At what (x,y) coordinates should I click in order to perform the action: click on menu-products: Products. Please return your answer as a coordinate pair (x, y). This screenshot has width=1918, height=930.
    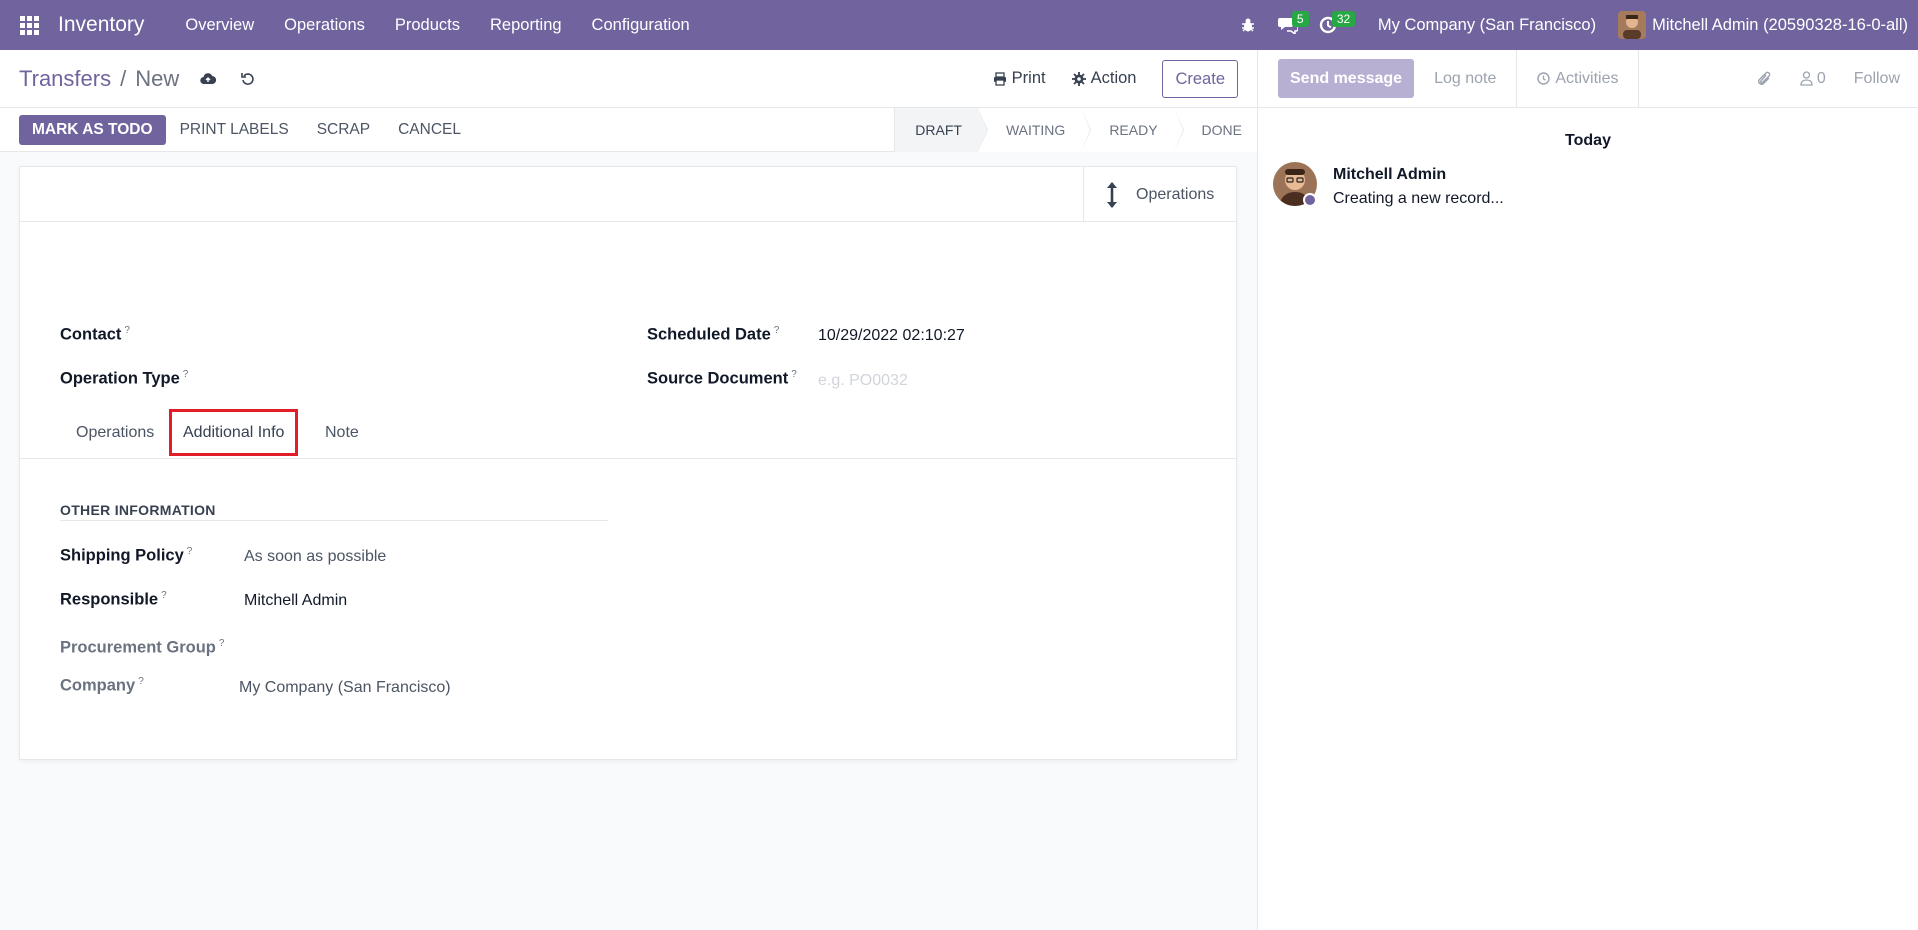
    Looking at the image, I should click on (427, 25).